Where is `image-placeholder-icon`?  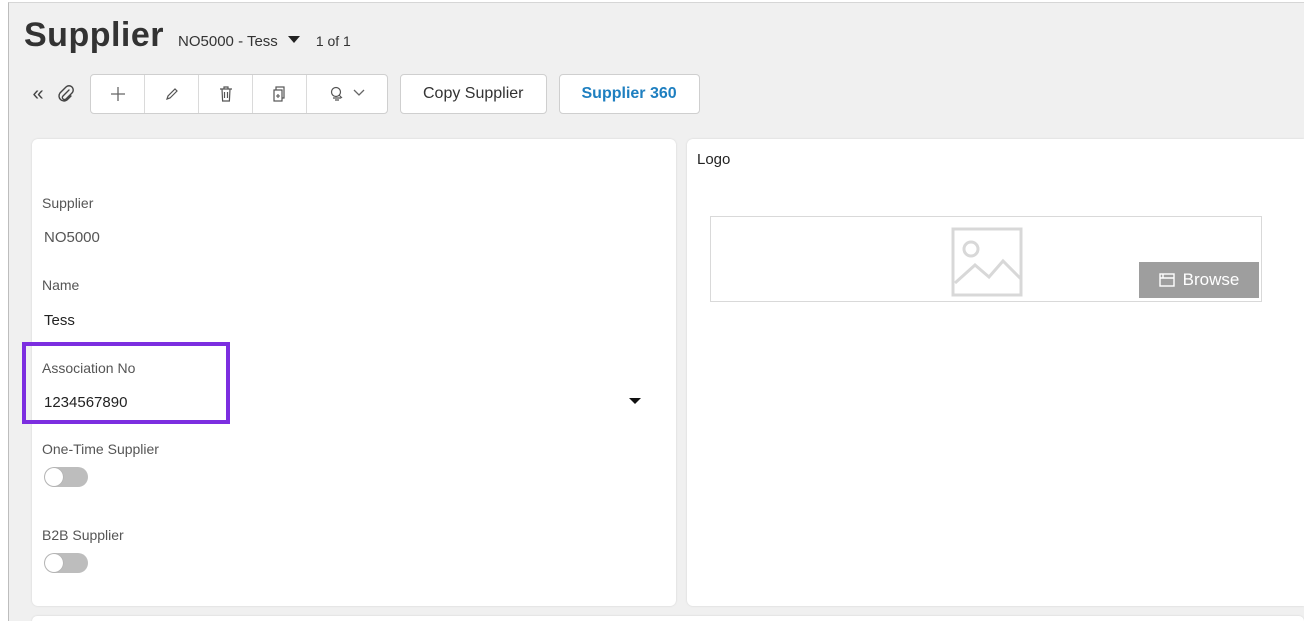
image-placeholder-icon is located at coordinates (987, 262).